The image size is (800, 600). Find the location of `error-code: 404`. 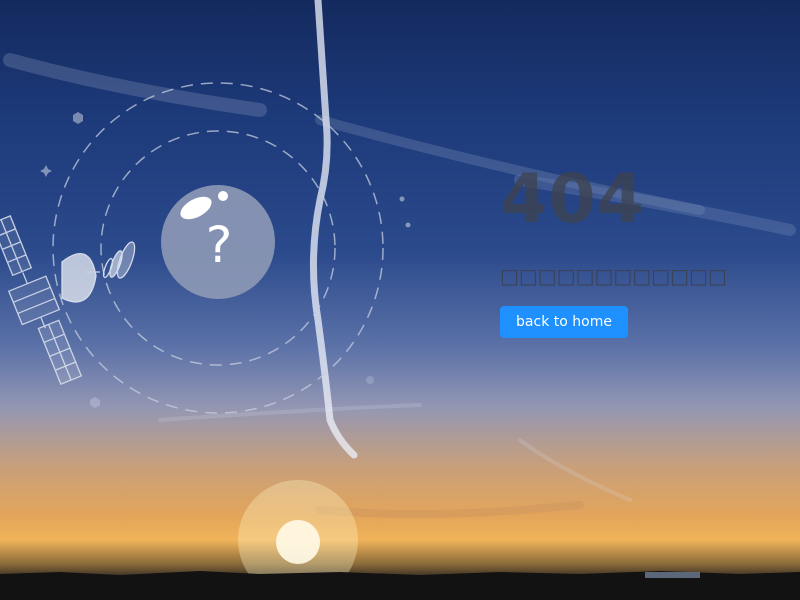

error-code: 404 is located at coordinates (572, 199).